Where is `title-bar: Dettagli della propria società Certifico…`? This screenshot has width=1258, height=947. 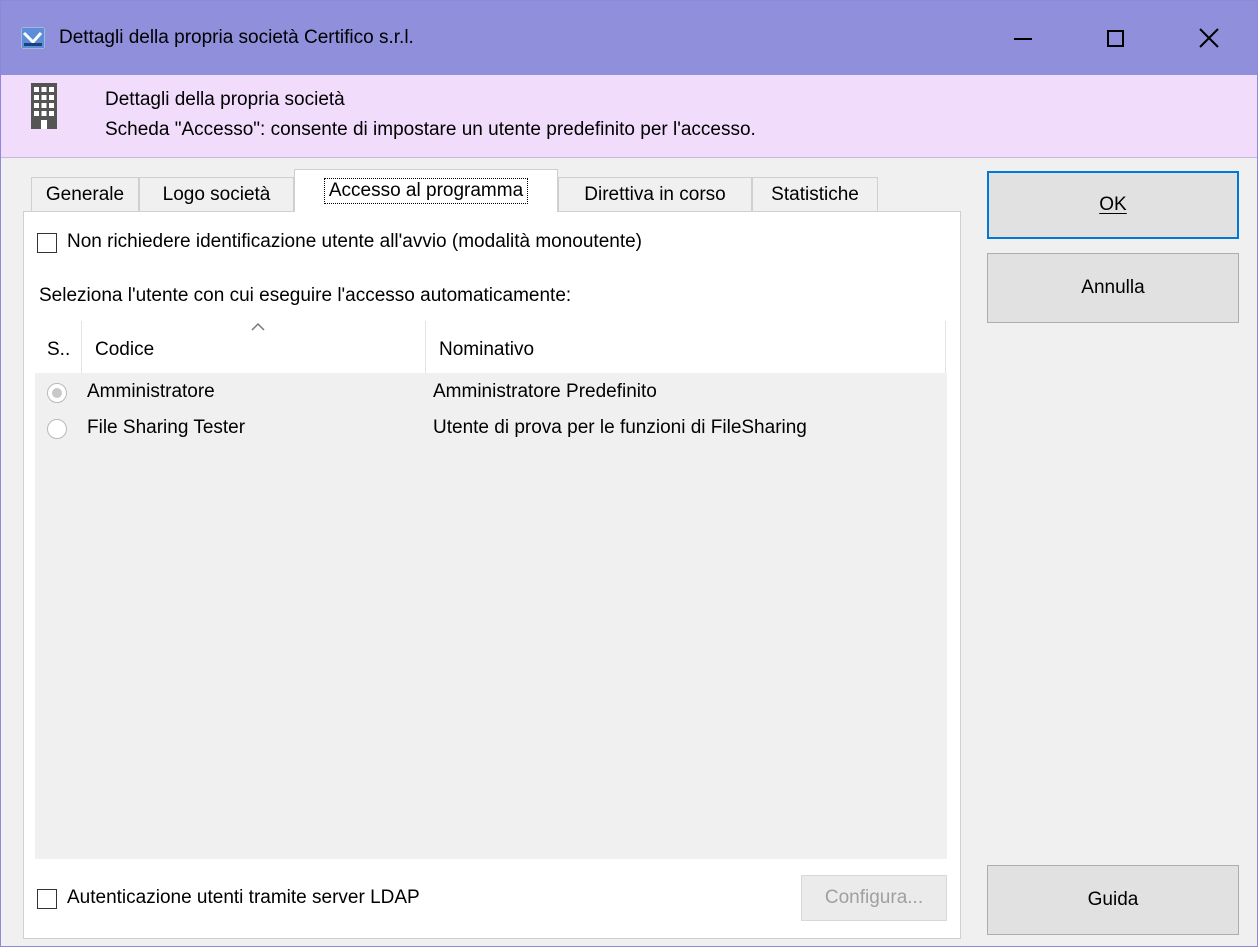
title-bar: Dettagli della propria società Certifico… is located at coordinates (629, 38).